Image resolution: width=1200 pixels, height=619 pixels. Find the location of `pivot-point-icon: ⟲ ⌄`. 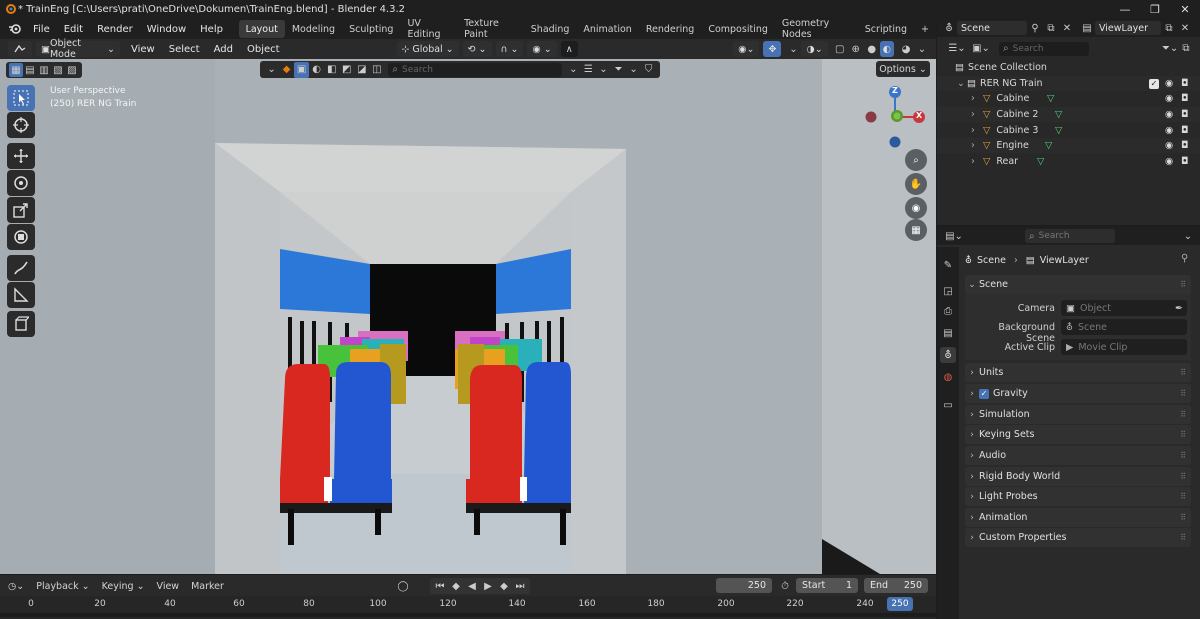

pivot-point-icon: ⟲ ⌄ is located at coordinates (477, 49).